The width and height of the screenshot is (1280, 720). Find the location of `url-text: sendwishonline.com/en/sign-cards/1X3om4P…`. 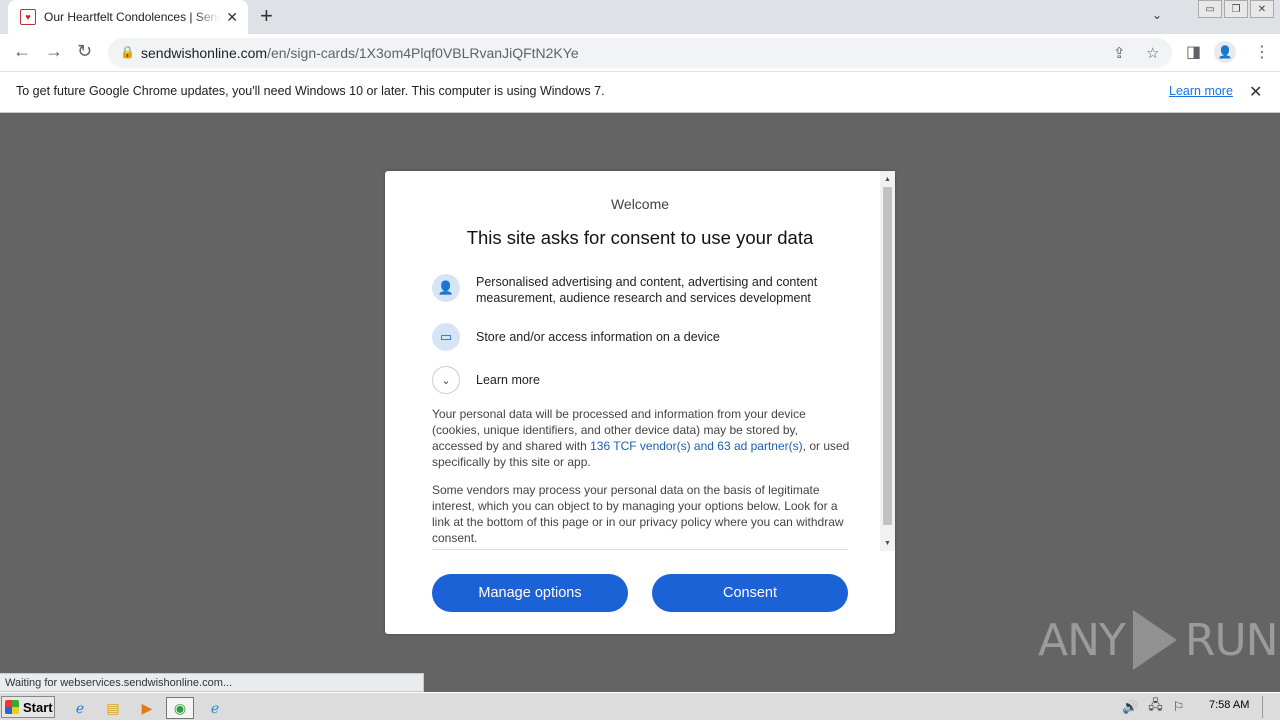

url-text: sendwishonline.com/en/sign-cards/1X3om4P… is located at coordinates (360, 53).